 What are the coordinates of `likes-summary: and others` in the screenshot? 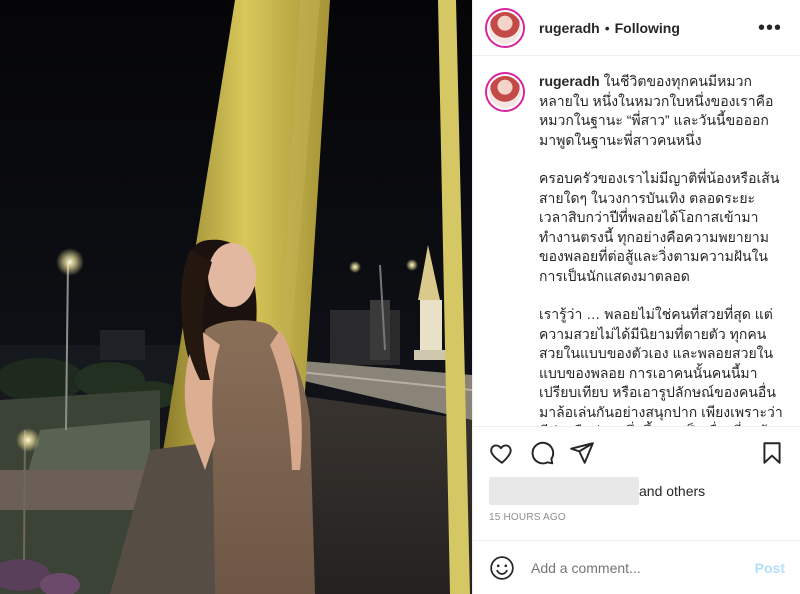 It's located at (597, 491).